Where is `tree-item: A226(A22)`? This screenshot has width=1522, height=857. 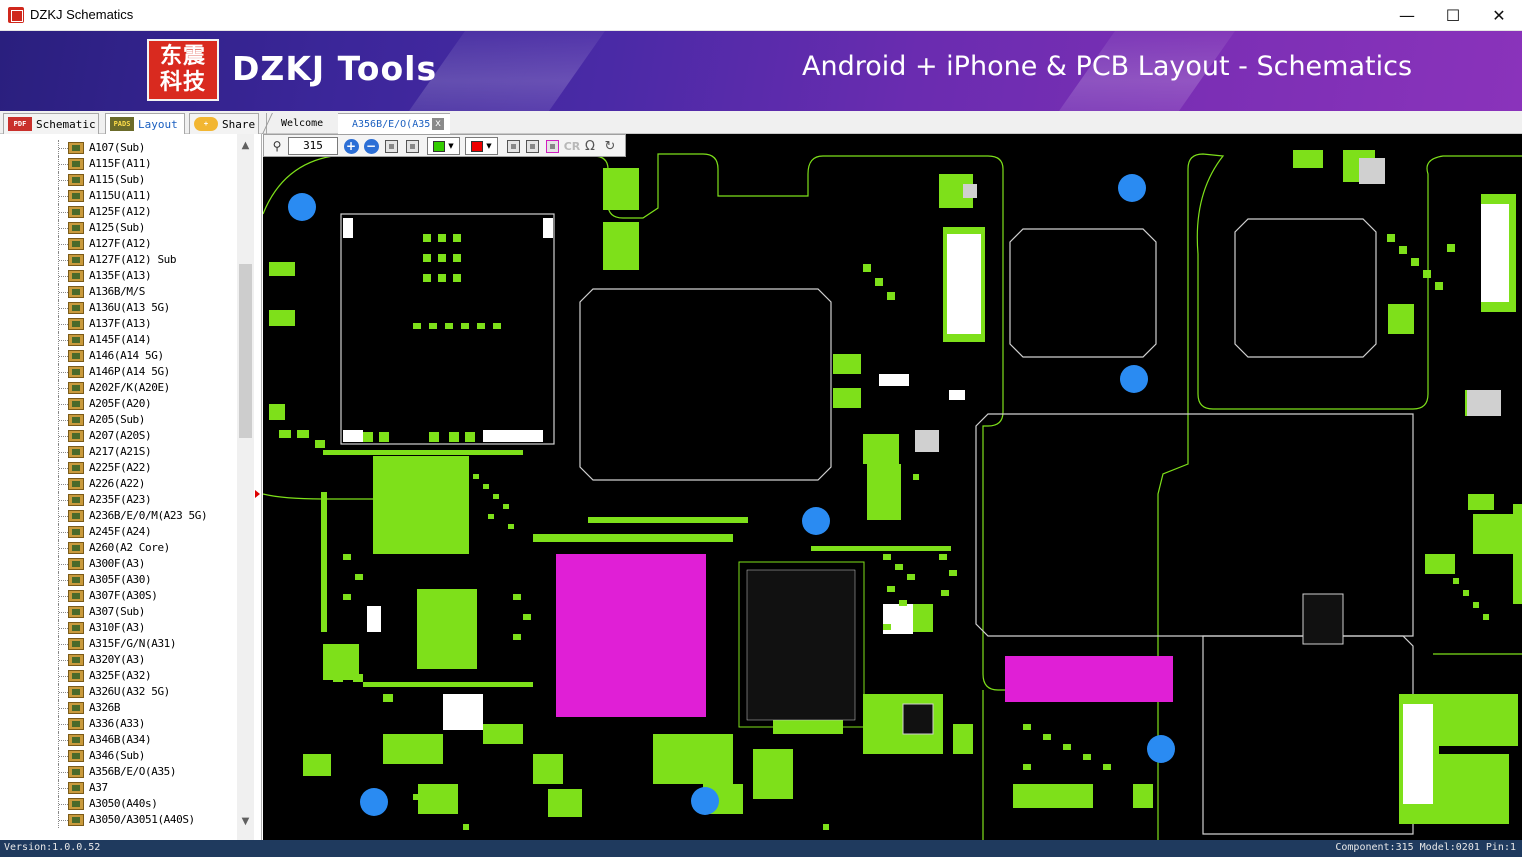
tree-item: A226(A22) is located at coordinates (118, 484).